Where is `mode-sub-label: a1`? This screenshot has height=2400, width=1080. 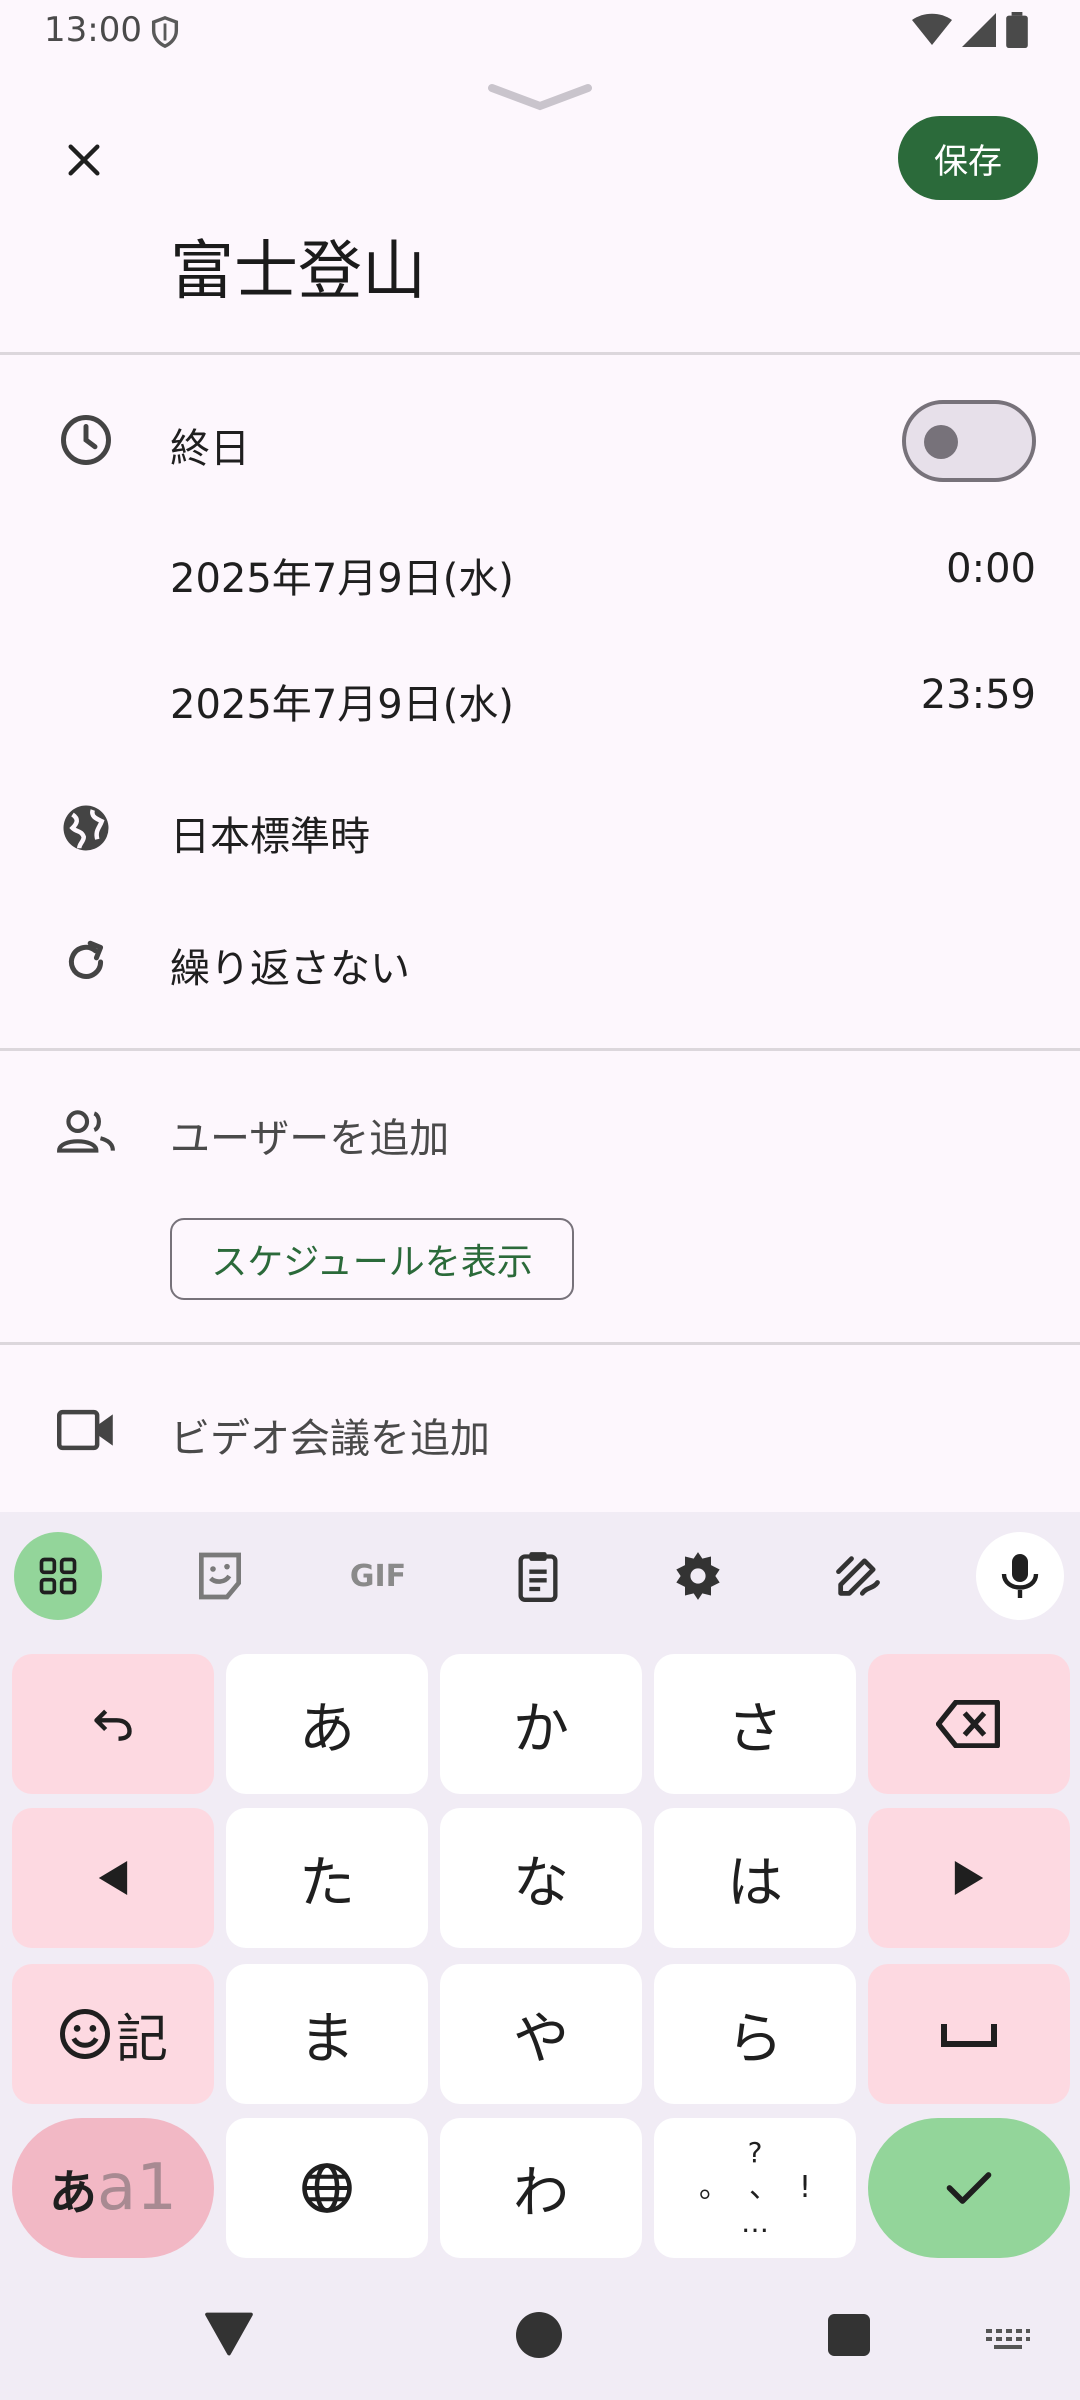 mode-sub-label: a1 is located at coordinates (137, 2188).